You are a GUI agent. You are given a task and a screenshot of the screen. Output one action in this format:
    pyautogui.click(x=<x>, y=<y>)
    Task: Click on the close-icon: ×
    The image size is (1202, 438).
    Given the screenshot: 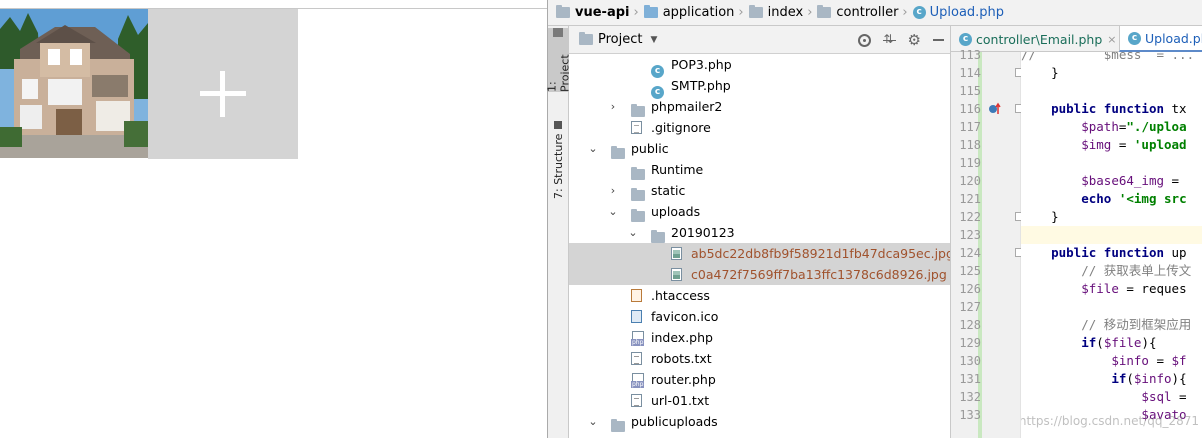 What is the action you would take?
    pyautogui.click(x=1111, y=39)
    